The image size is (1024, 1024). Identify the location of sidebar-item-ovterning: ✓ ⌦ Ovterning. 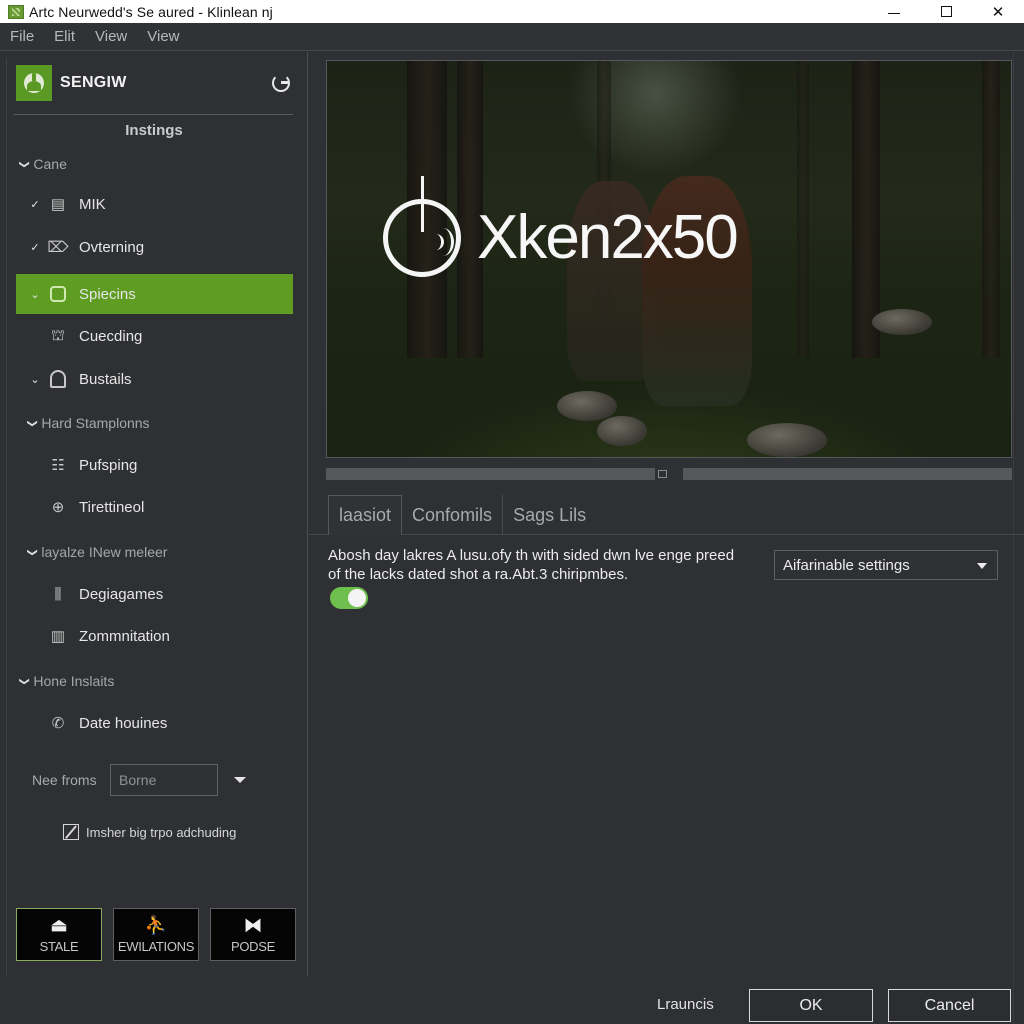
(154, 247).